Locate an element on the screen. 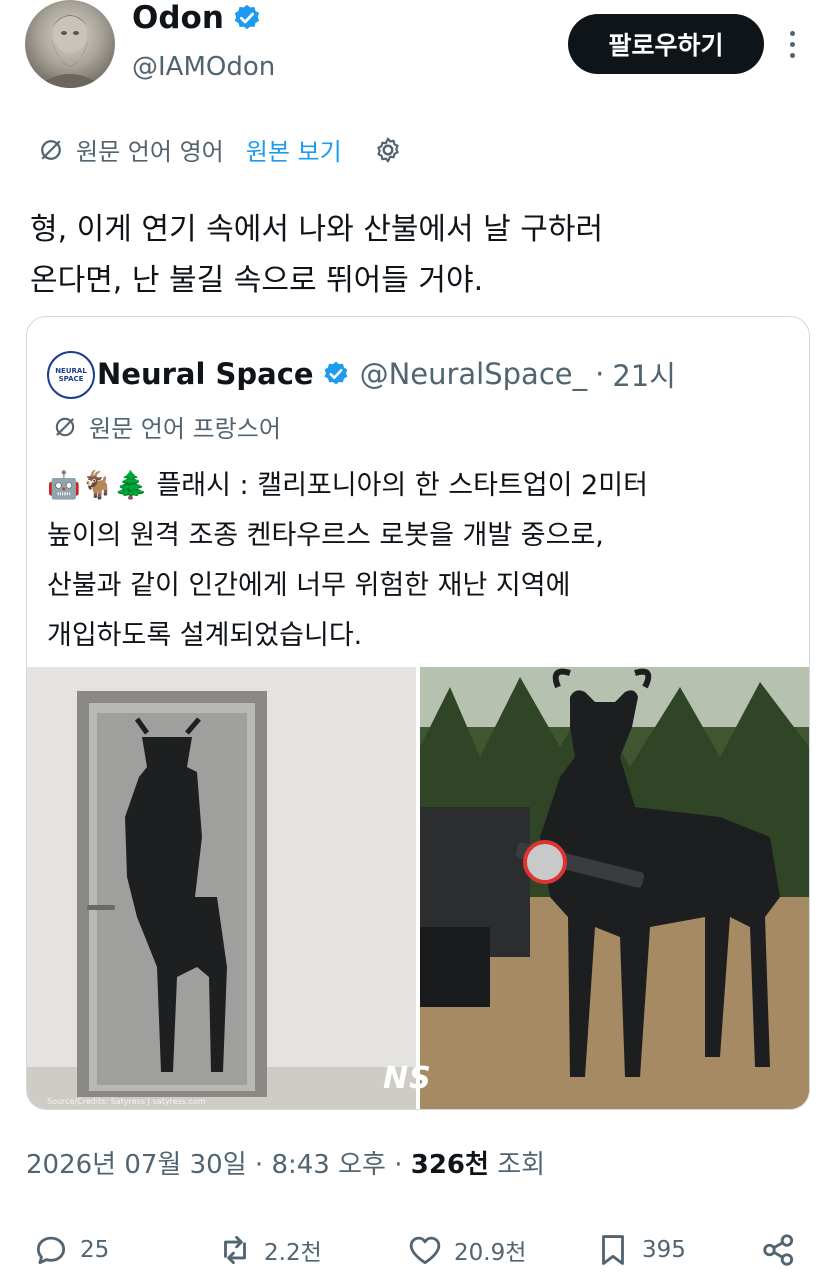 The image size is (835, 1282). author-name-row: Odon is located at coordinates (197, 18).